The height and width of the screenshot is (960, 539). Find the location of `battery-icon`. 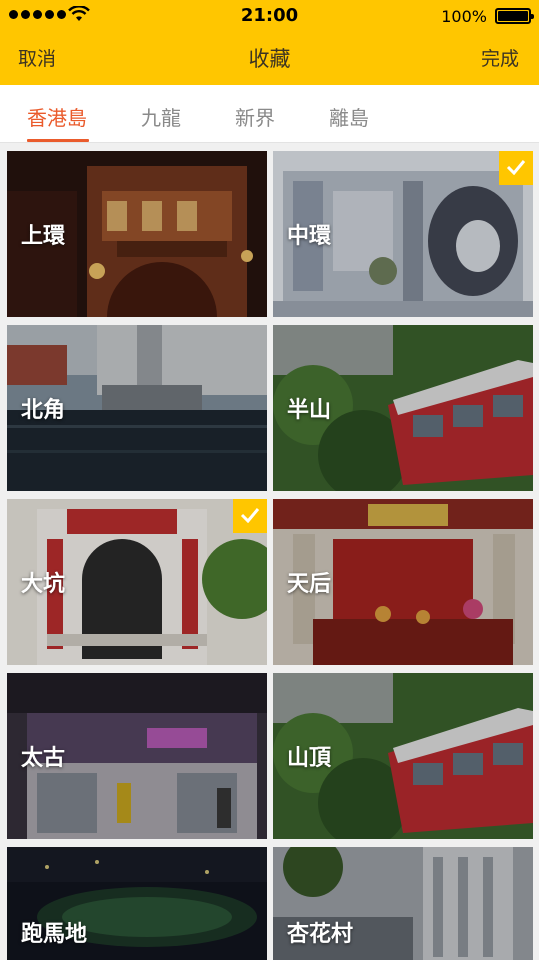

battery-icon is located at coordinates (514, 16).